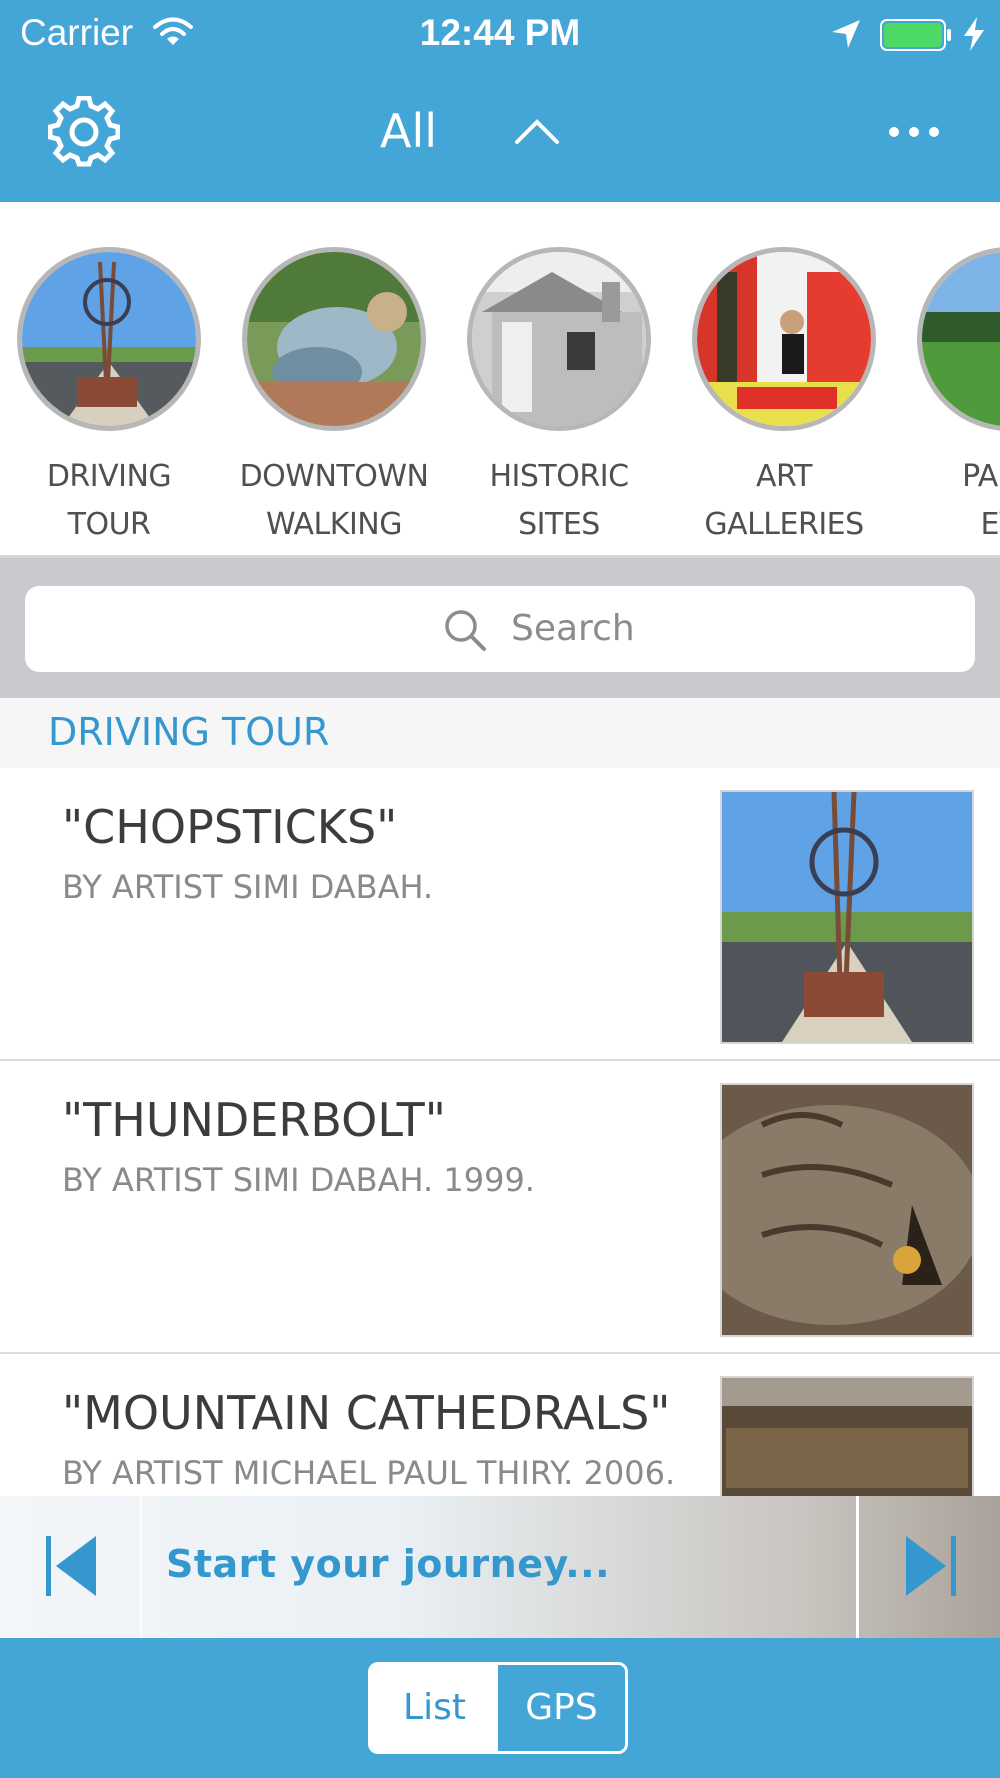  What do you see at coordinates (434, 1708) in the screenshot?
I see `list-view-button: List` at bounding box center [434, 1708].